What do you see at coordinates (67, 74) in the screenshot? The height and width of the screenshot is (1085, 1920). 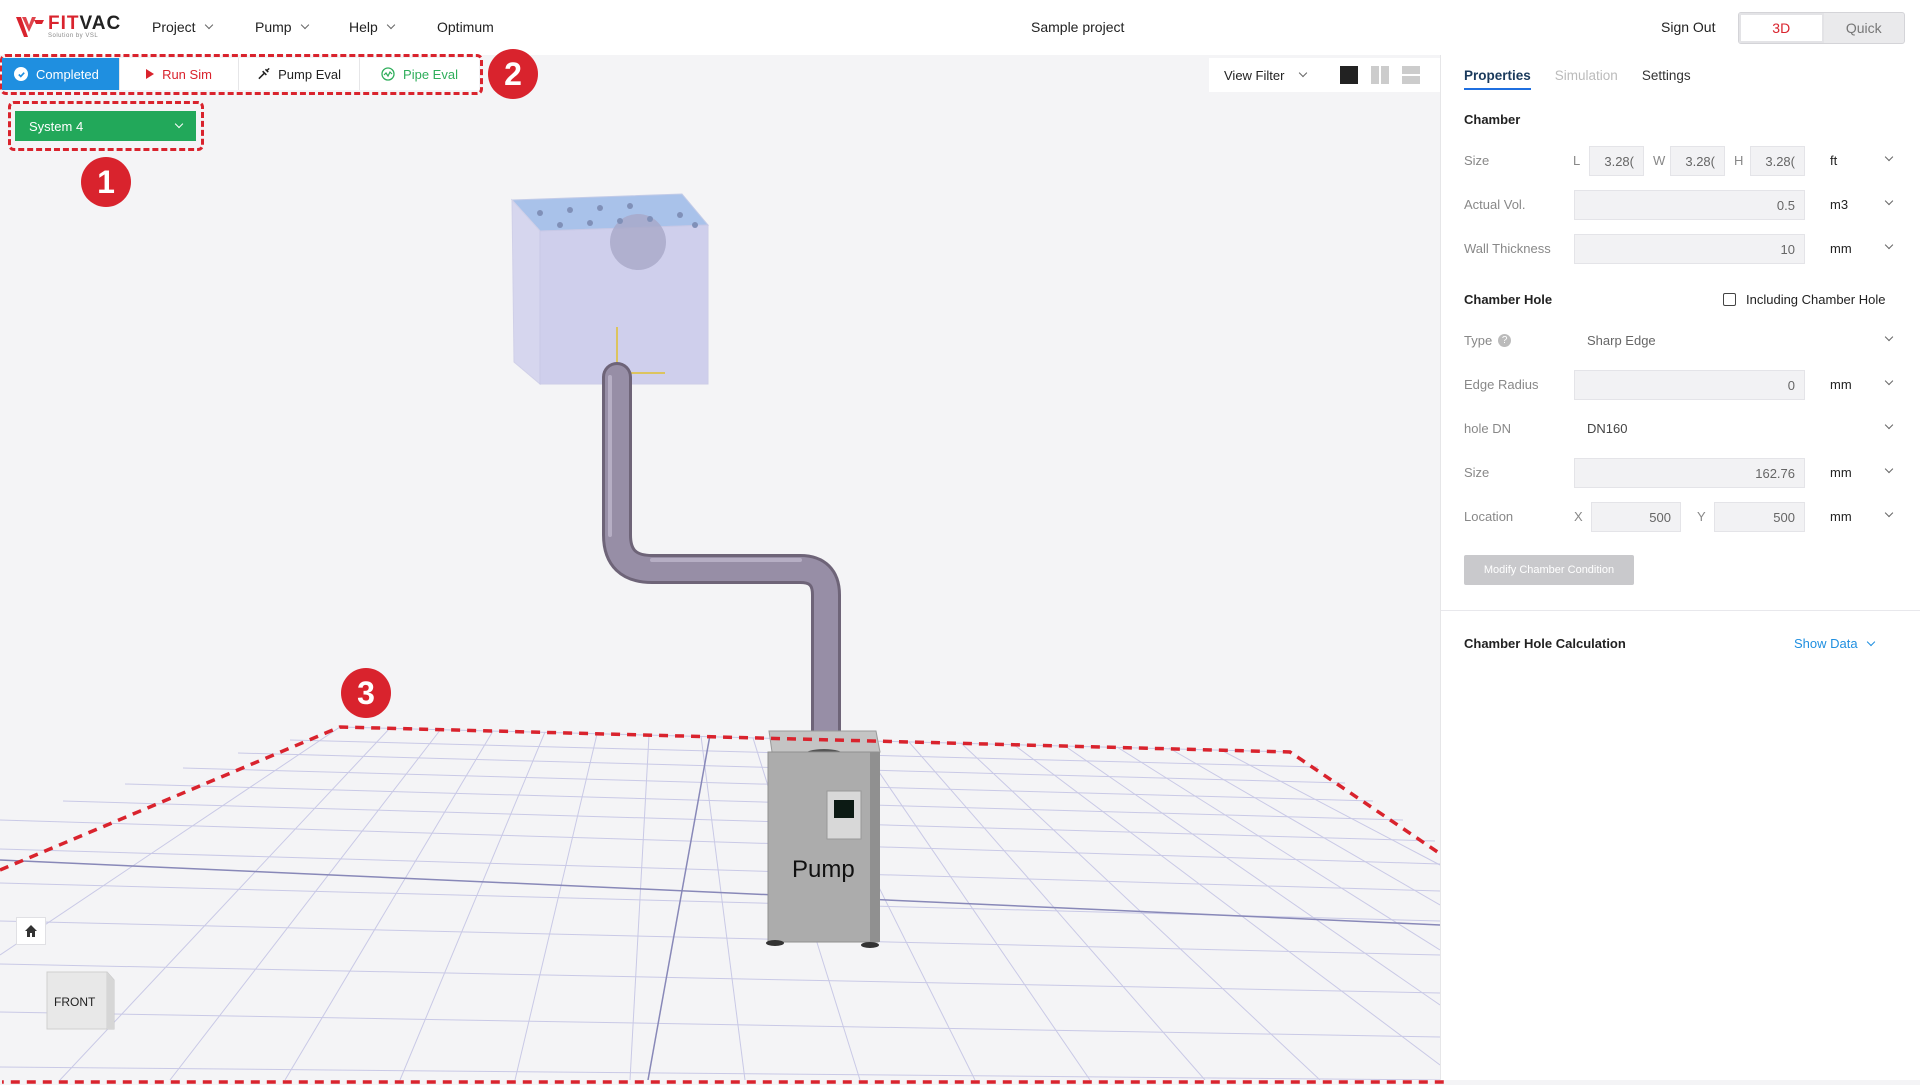 I see `completed-label: Completed` at bounding box center [67, 74].